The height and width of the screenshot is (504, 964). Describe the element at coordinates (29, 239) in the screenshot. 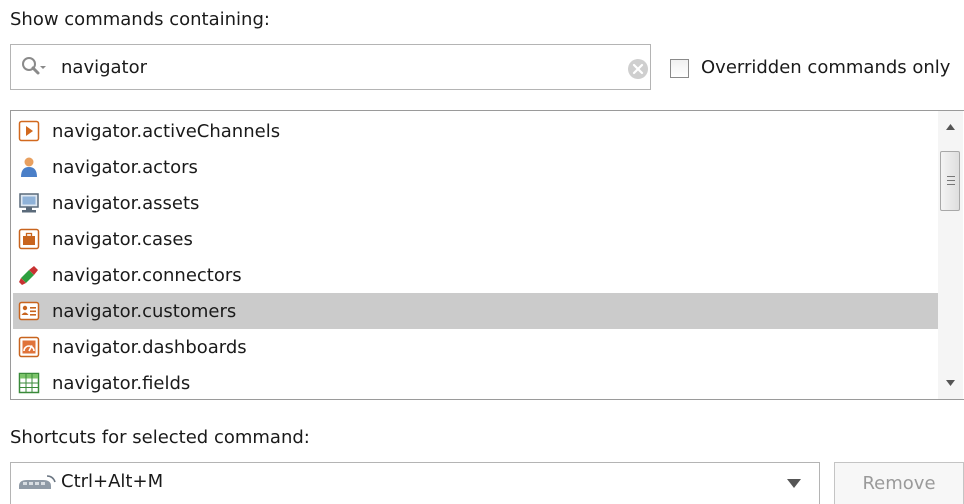

I see `briefcase-icon` at that location.